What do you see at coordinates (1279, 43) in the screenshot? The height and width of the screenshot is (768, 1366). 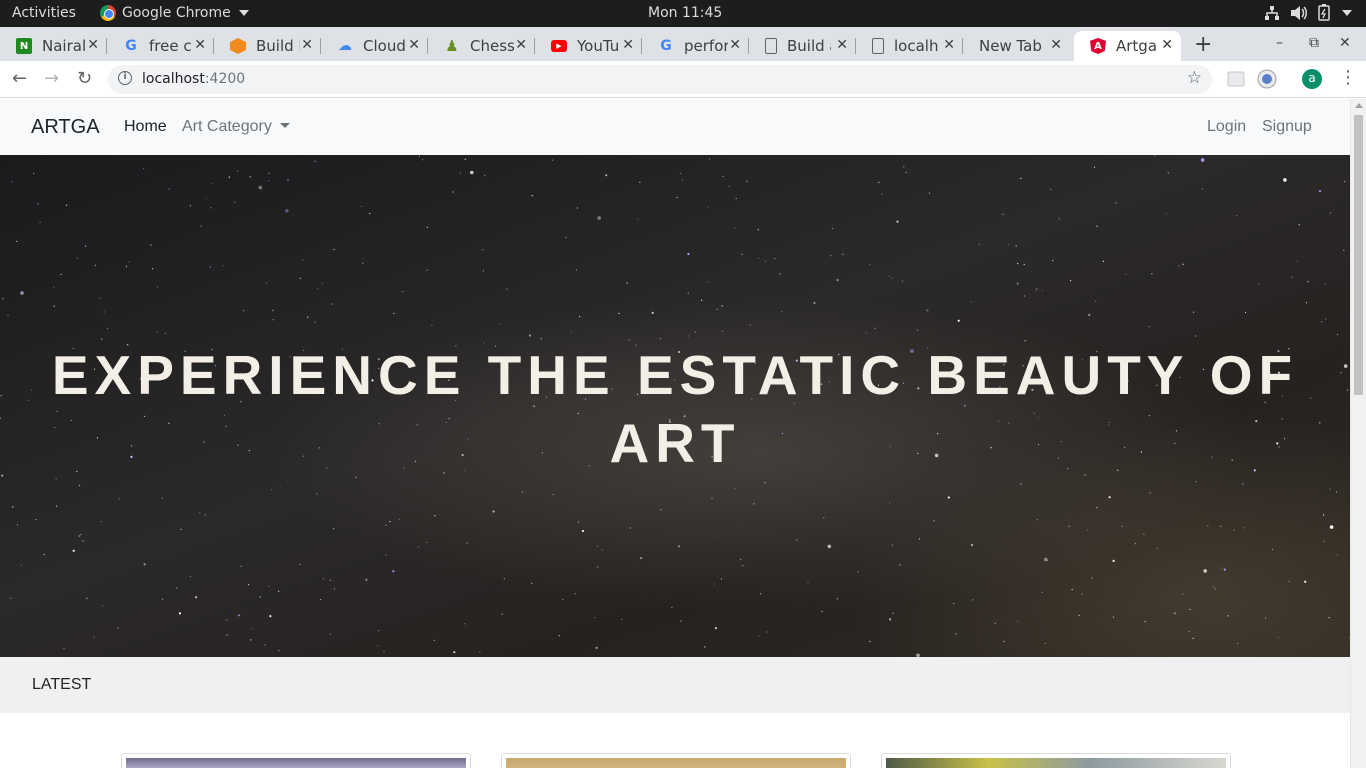 I see `minimize-icon: –` at bounding box center [1279, 43].